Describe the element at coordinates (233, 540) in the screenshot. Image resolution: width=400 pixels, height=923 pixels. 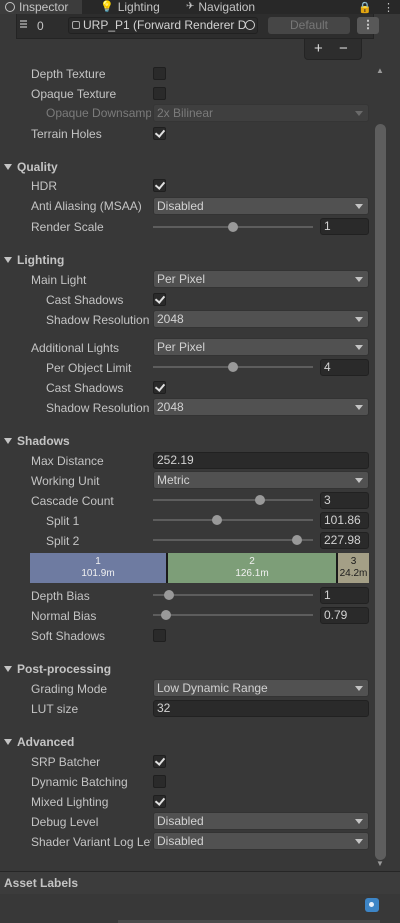
I see `split2-slider` at that location.